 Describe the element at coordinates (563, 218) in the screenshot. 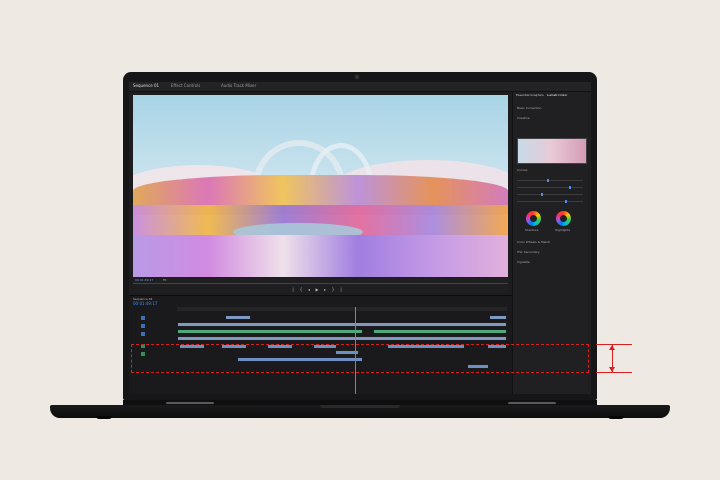

I see `highlights-color-wheel` at that location.